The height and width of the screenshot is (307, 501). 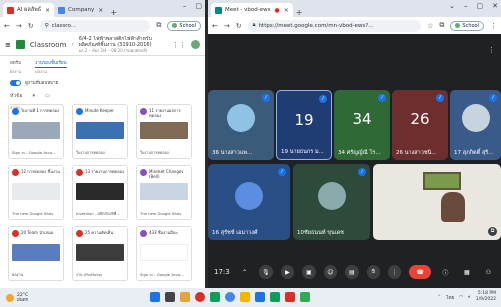 I want to click on material-card: 25 ความคิดเห็น งาน (Portfolio), so click(x=100, y=253).